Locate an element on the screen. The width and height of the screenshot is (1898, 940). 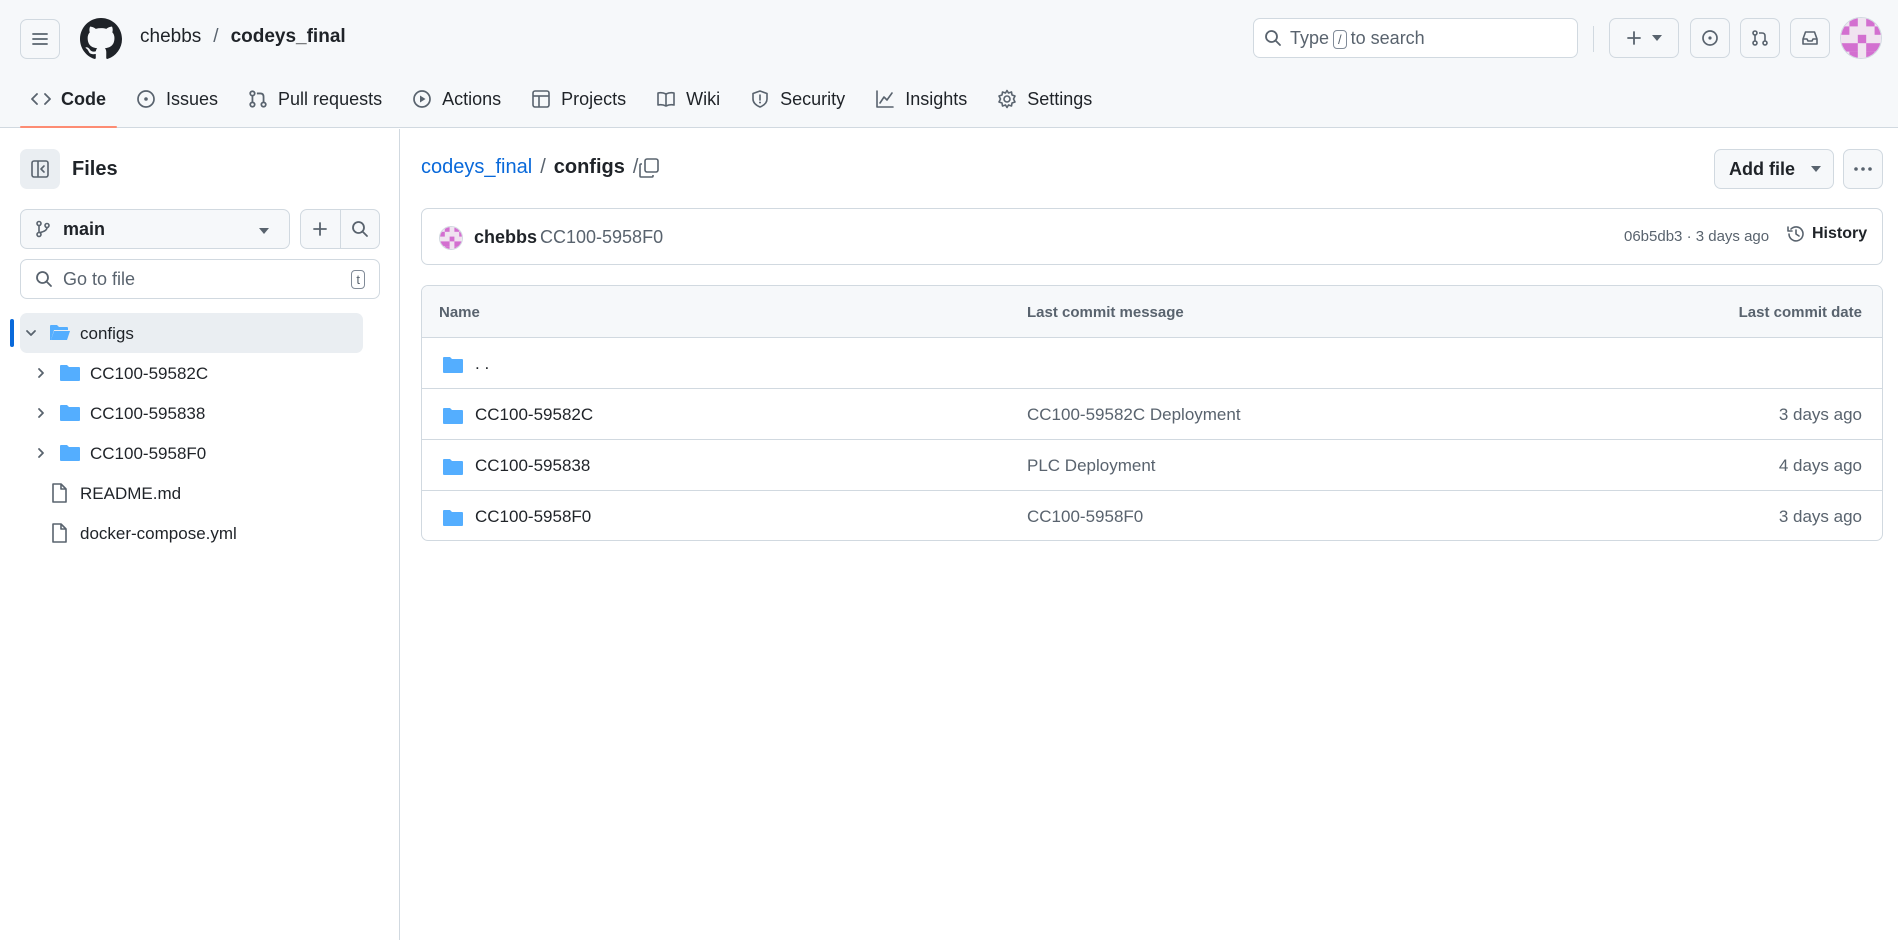
add-file-tree-button is located at coordinates (321, 229).